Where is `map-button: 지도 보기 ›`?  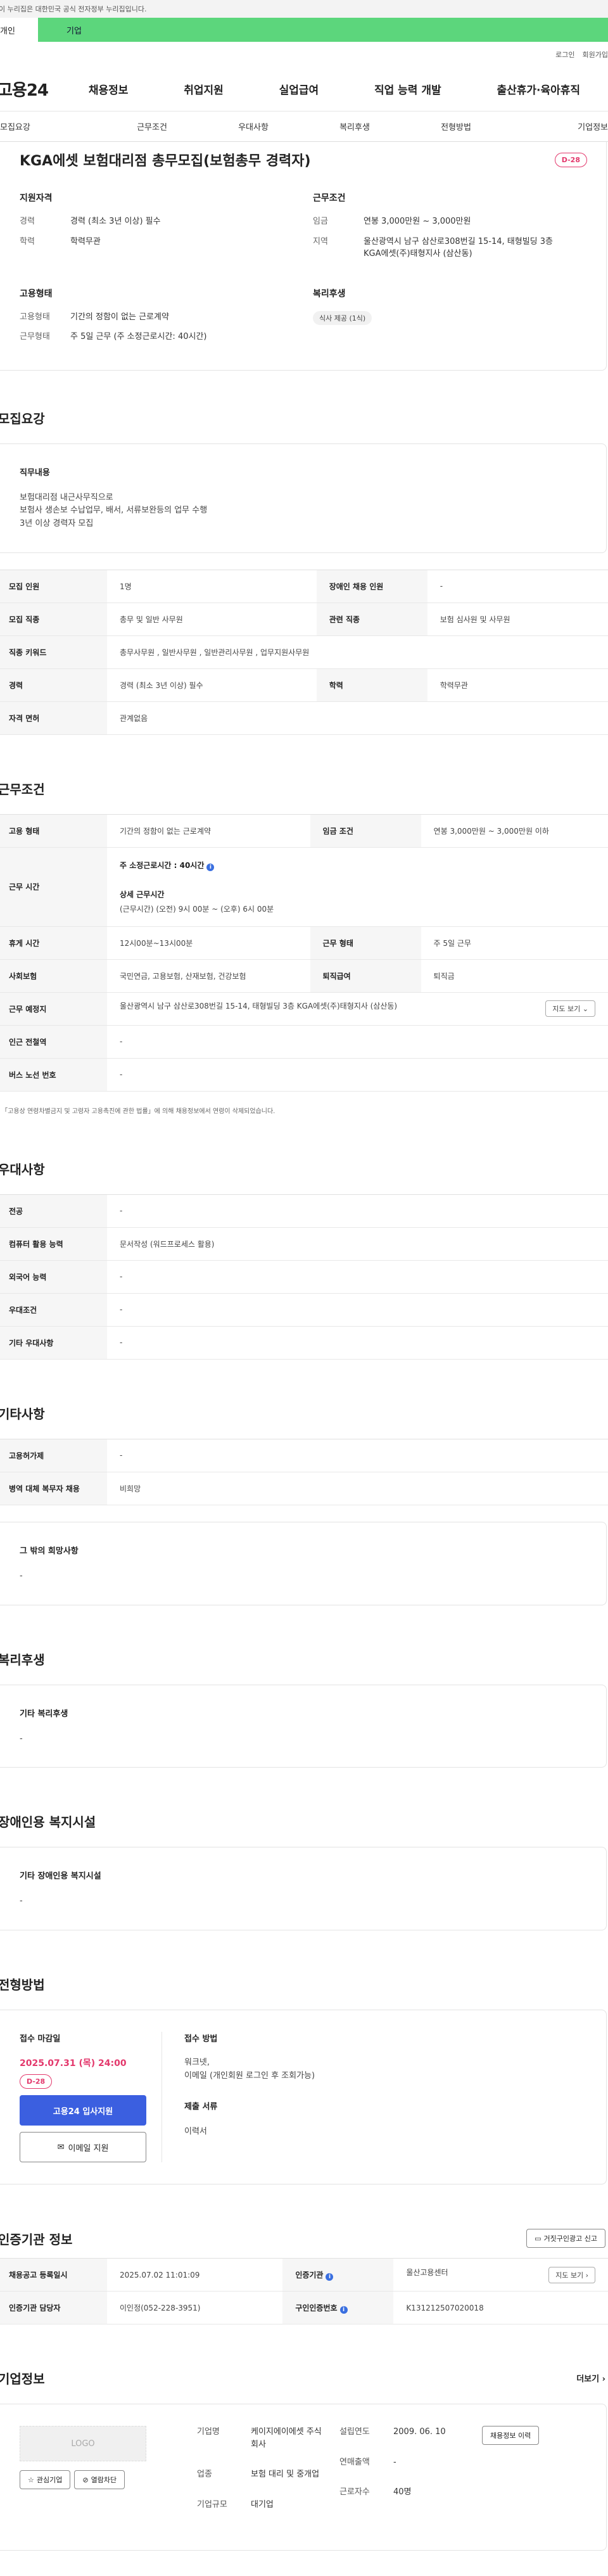
map-button: 지도 보기 › is located at coordinates (571, 2274).